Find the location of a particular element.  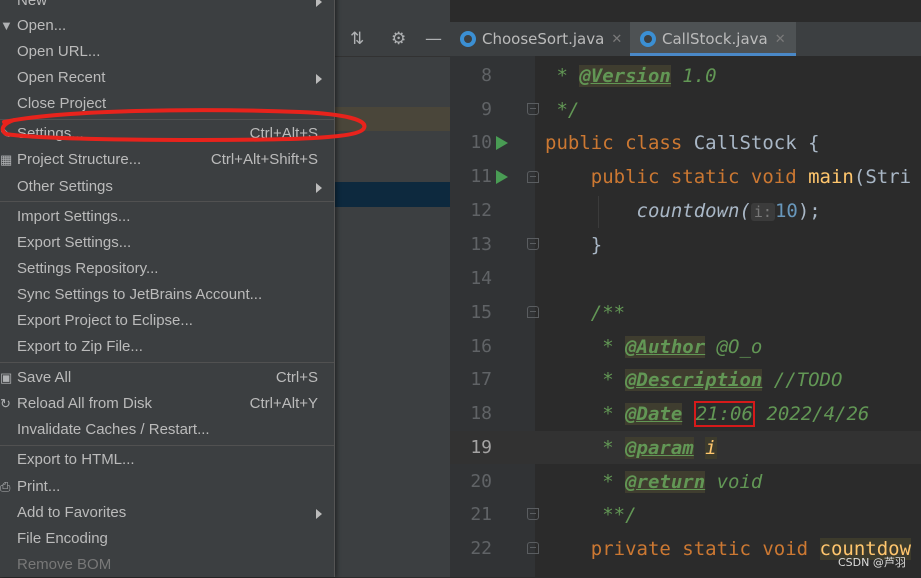

project-tree-selection-row is located at coordinates (392, 119).